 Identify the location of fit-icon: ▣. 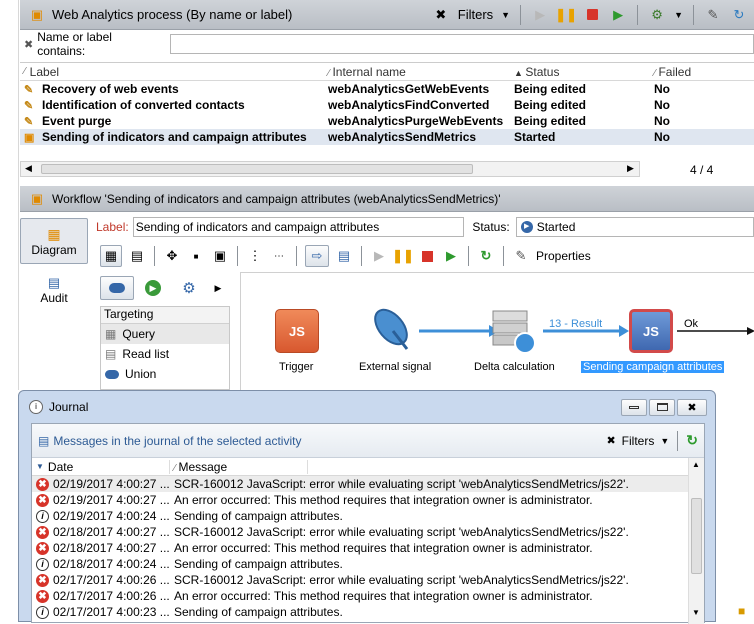
(220, 256).